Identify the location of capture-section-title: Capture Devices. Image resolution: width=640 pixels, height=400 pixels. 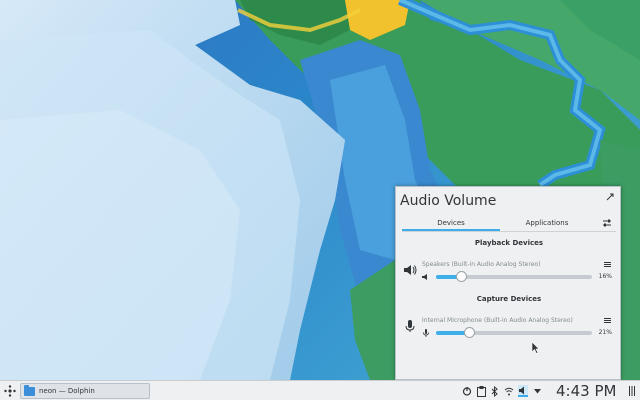
(509, 299).